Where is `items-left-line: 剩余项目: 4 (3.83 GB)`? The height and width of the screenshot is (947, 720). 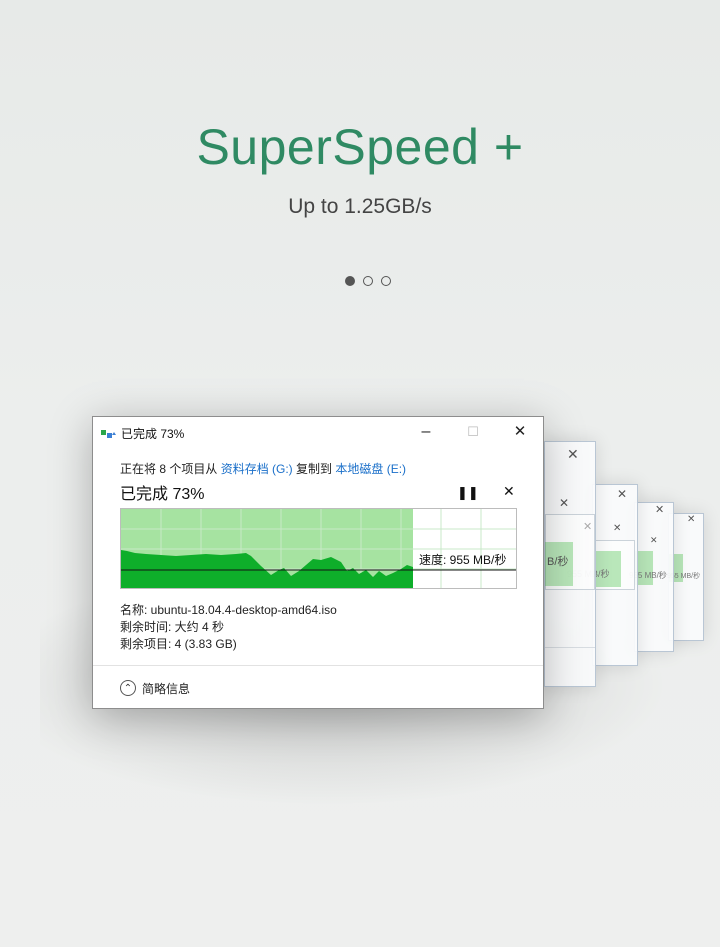
items-left-line: 剩余项目: 4 (3.83 GB) is located at coordinates (178, 644).